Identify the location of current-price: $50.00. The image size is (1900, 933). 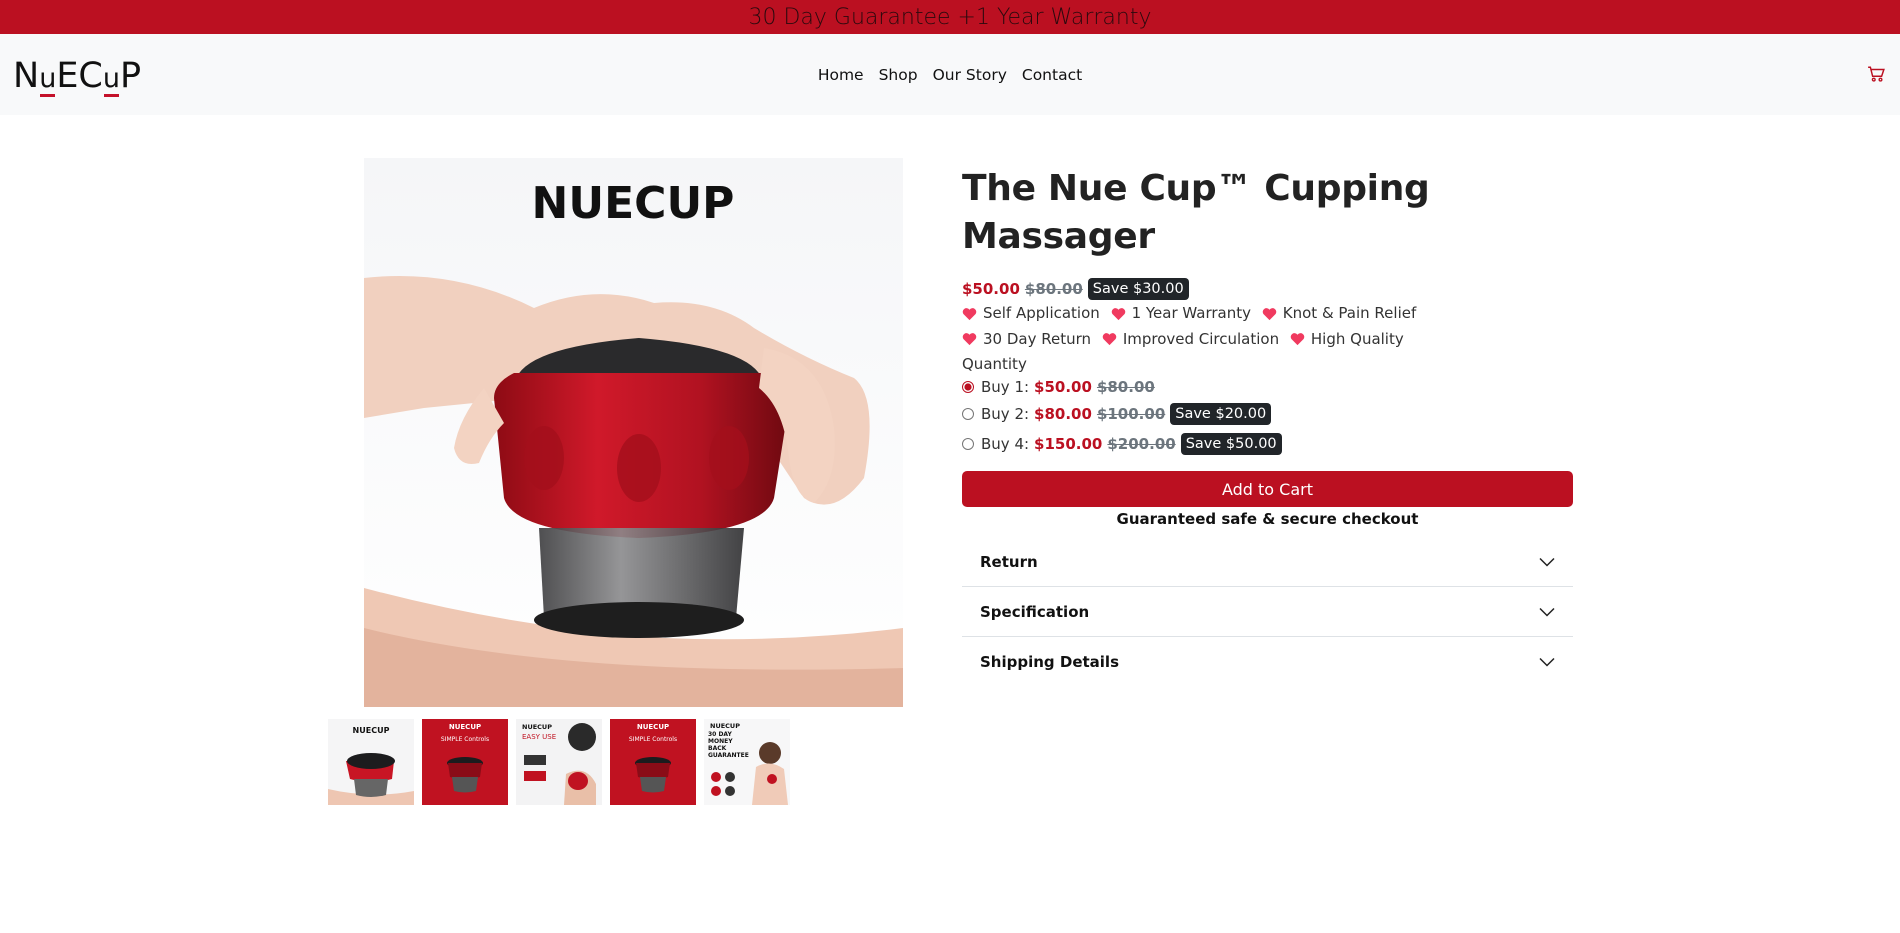
(991, 288).